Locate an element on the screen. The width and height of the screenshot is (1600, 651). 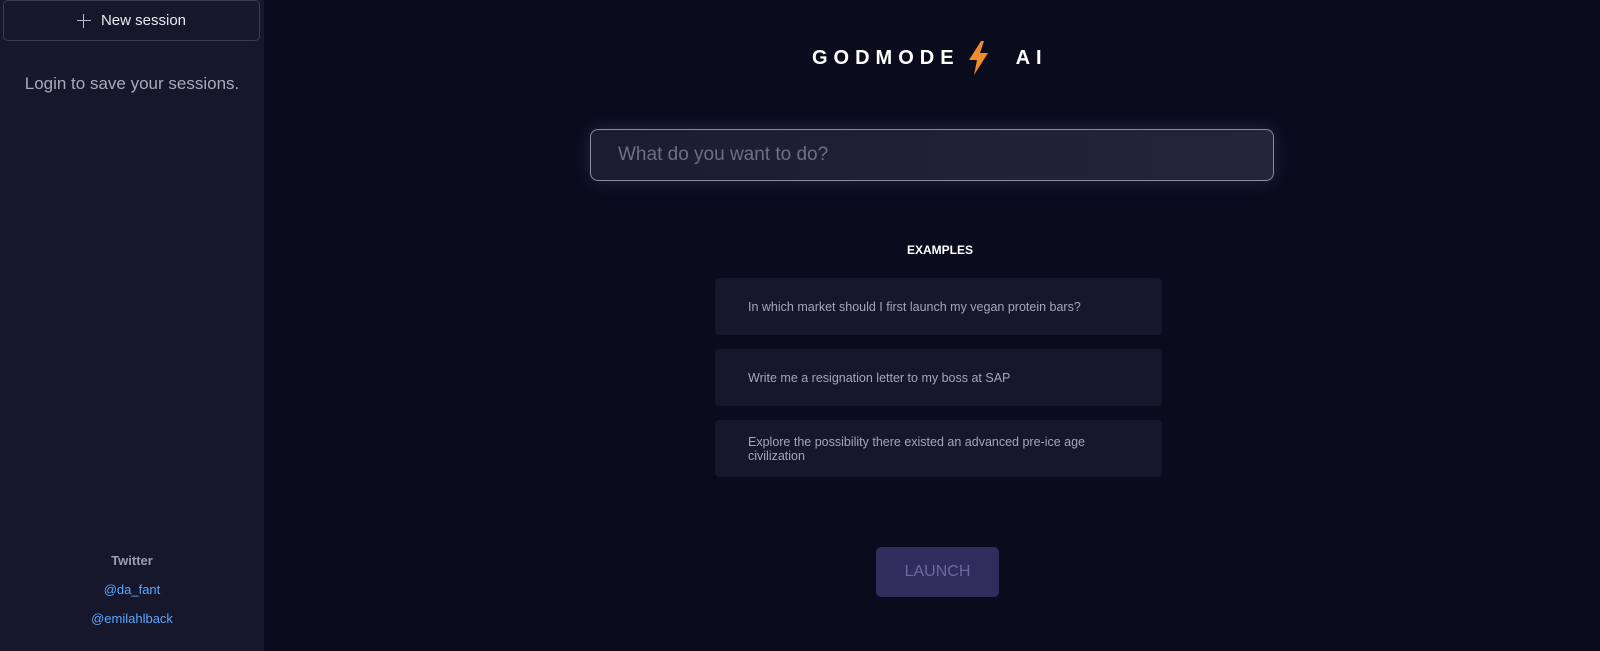
lightning-bolt-icon is located at coordinates (979, 58).